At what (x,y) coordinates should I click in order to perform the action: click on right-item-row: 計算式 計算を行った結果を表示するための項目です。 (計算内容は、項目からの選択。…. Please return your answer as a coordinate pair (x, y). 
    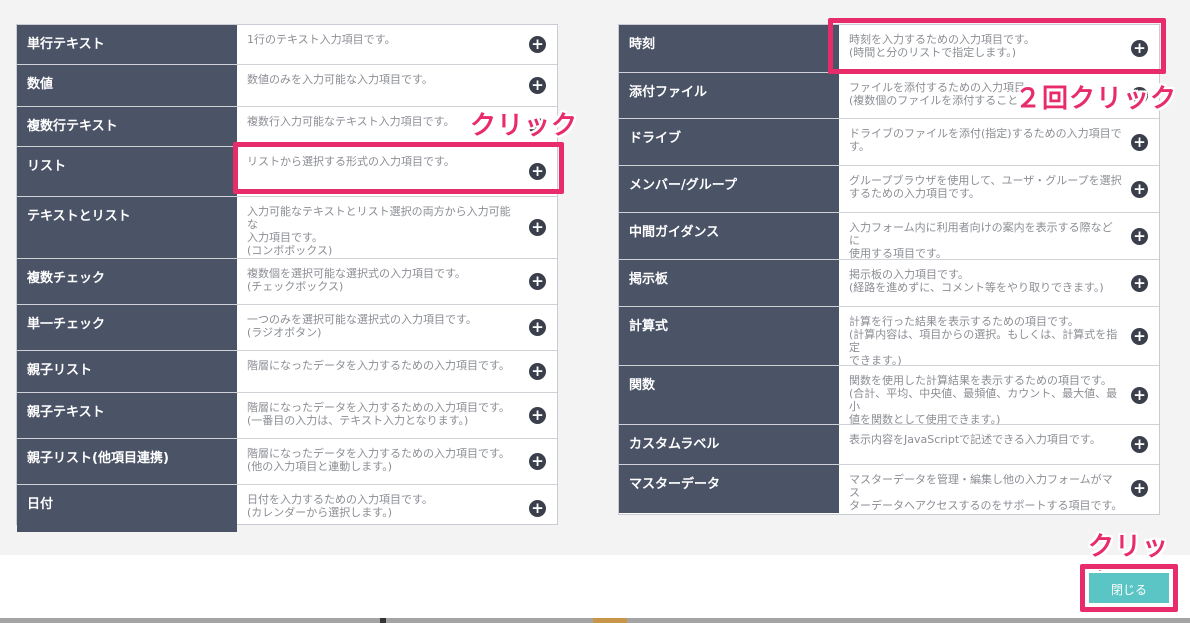
    Looking at the image, I should click on (889, 337).